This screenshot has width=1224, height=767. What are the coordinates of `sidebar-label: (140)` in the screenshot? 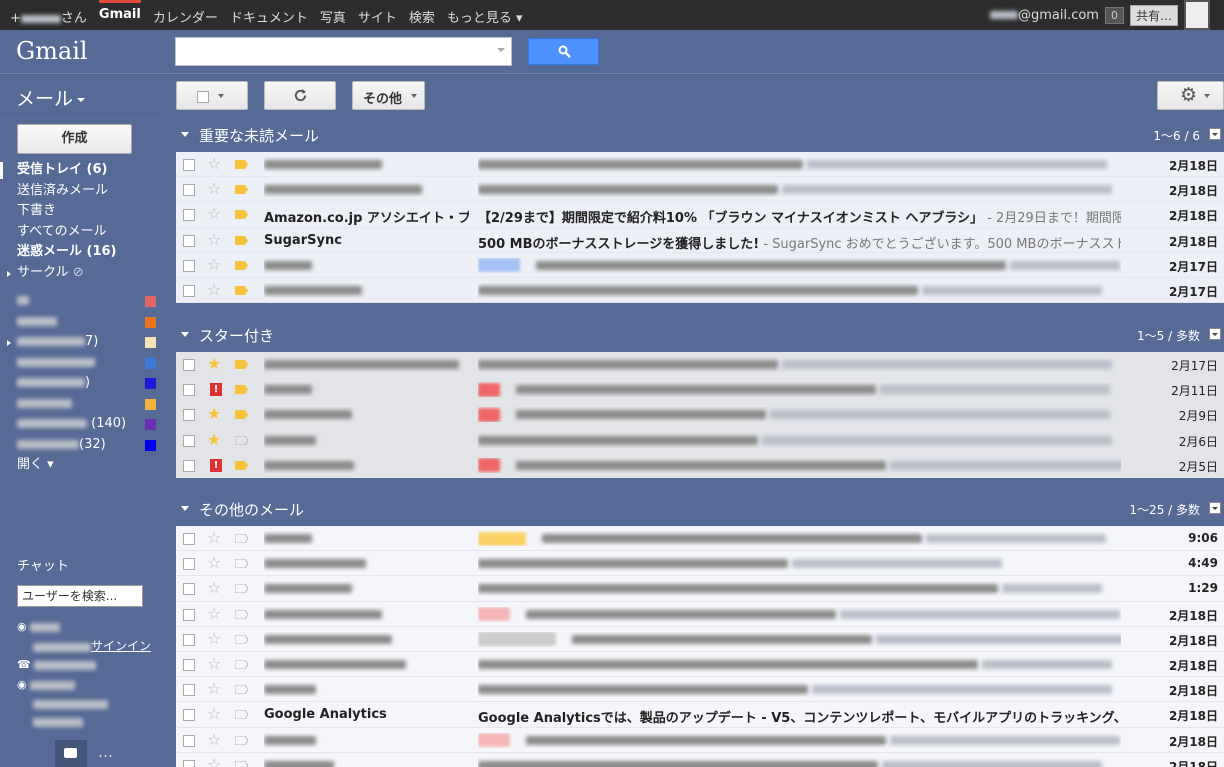 It's located at (82, 424).